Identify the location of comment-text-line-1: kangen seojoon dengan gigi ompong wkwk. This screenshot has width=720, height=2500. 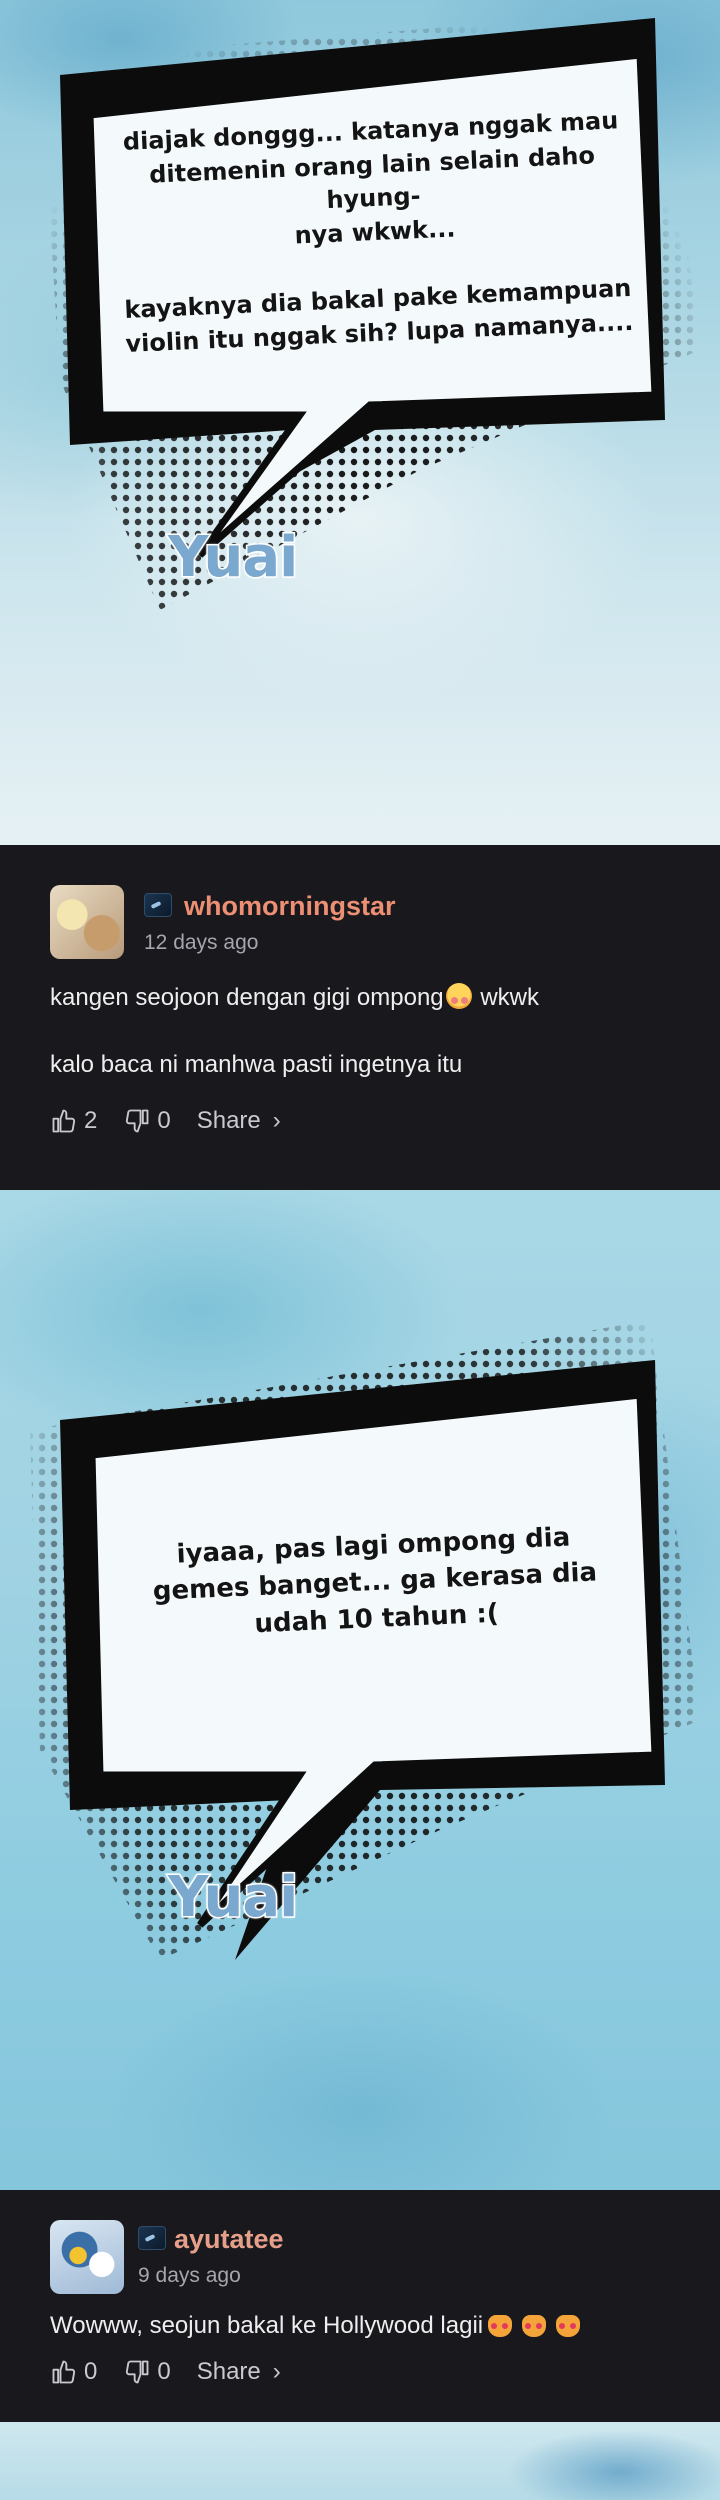
(294, 997).